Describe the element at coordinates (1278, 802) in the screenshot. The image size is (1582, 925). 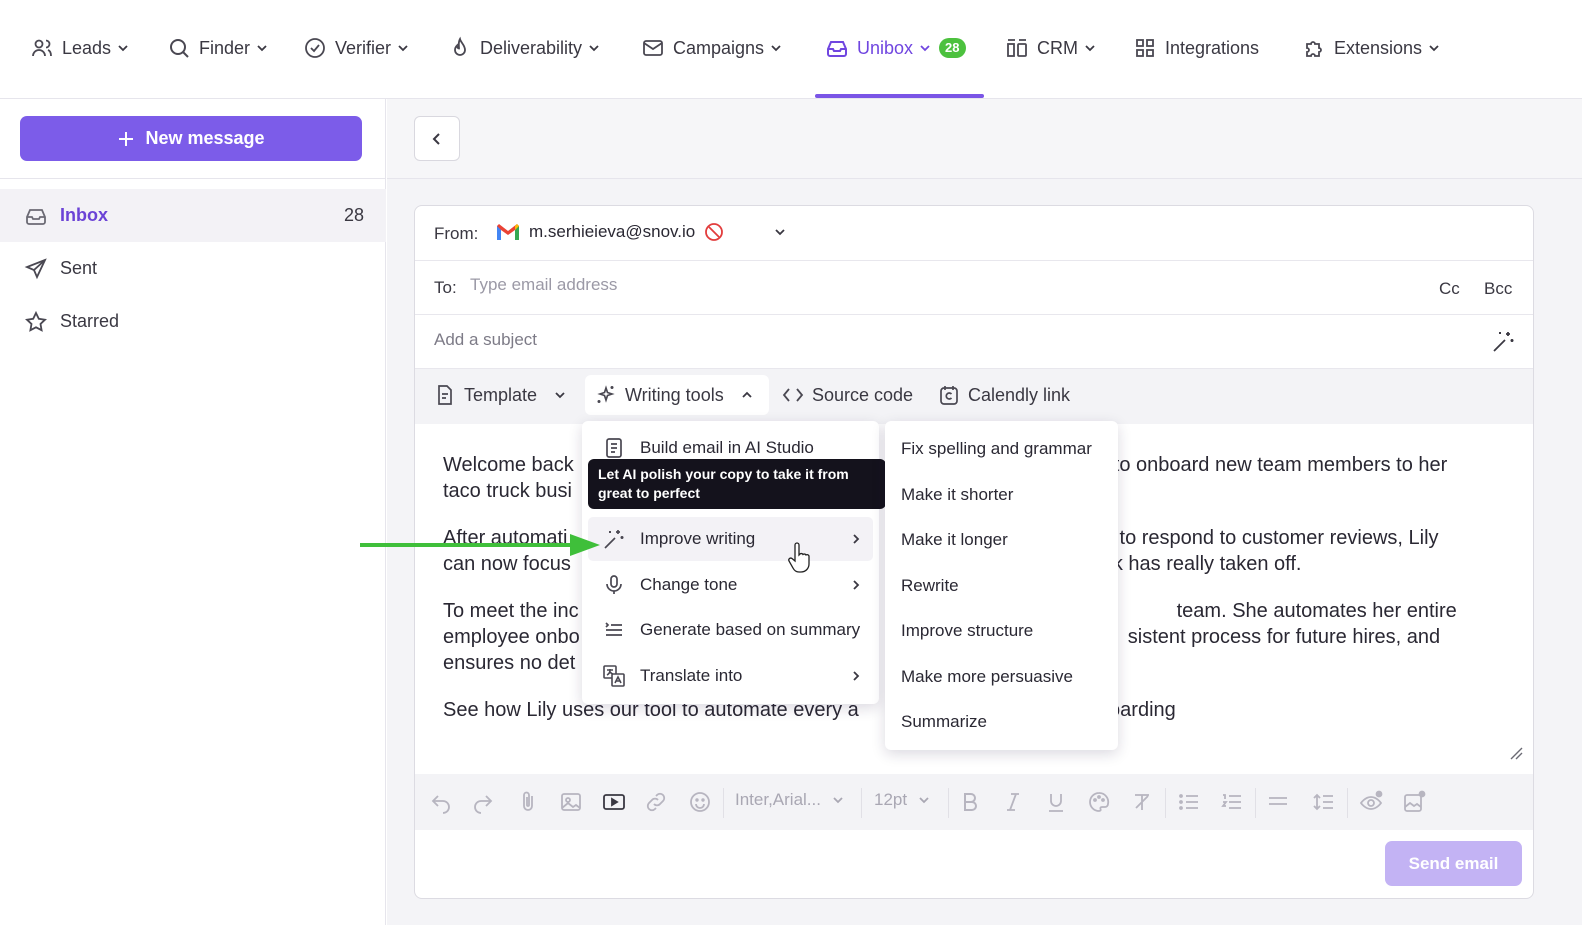
I see `align-icon` at that location.